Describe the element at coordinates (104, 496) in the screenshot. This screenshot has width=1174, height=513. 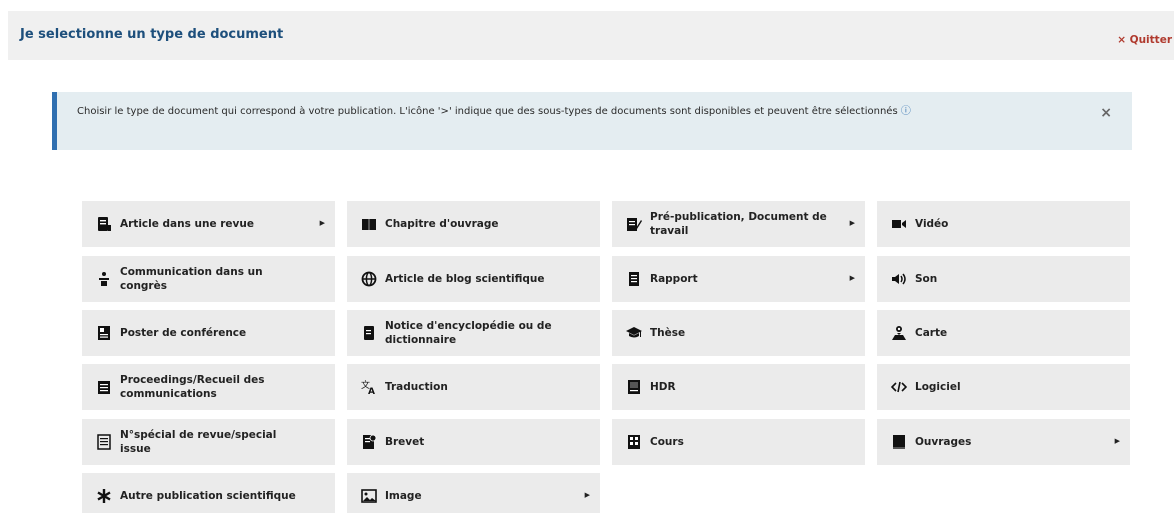
I see `asterisk-icon` at that location.